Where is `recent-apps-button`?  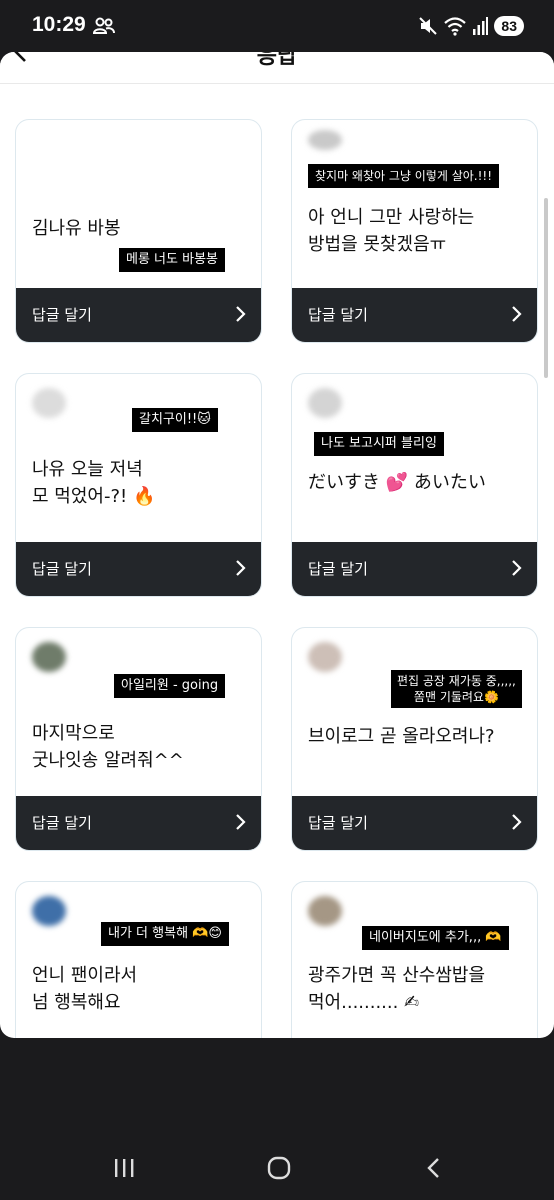 recent-apps-button is located at coordinates (124, 1168).